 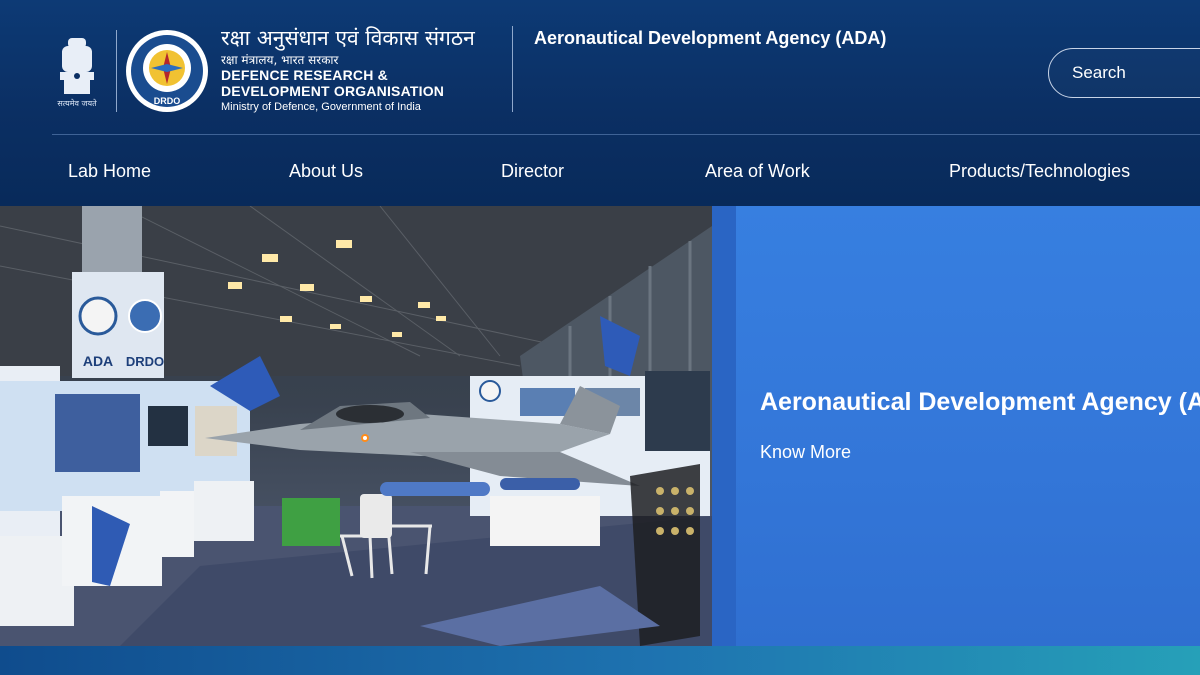 What do you see at coordinates (600, 660) in the screenshot?
I see `footer-band` at bounding box center [600, 660].